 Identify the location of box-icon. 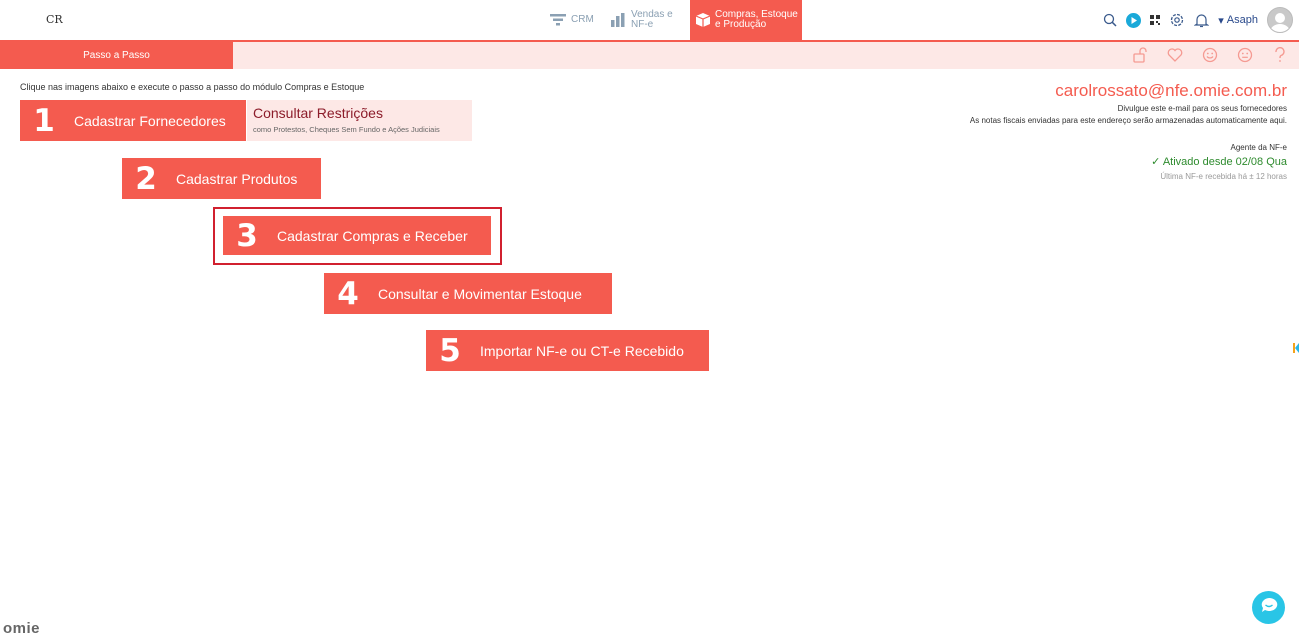
(703, 20).